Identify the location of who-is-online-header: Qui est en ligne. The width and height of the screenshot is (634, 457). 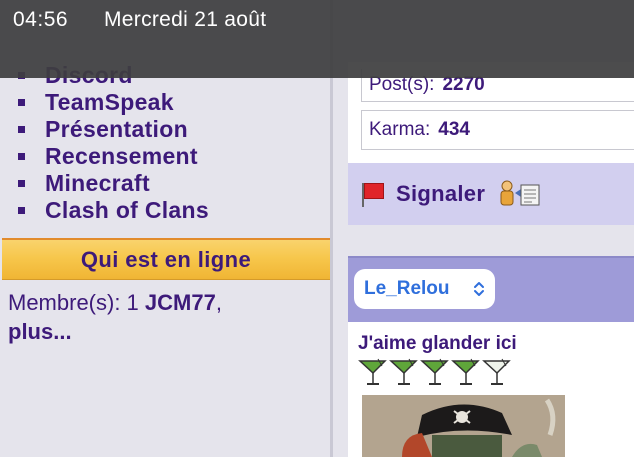
(166, 259).